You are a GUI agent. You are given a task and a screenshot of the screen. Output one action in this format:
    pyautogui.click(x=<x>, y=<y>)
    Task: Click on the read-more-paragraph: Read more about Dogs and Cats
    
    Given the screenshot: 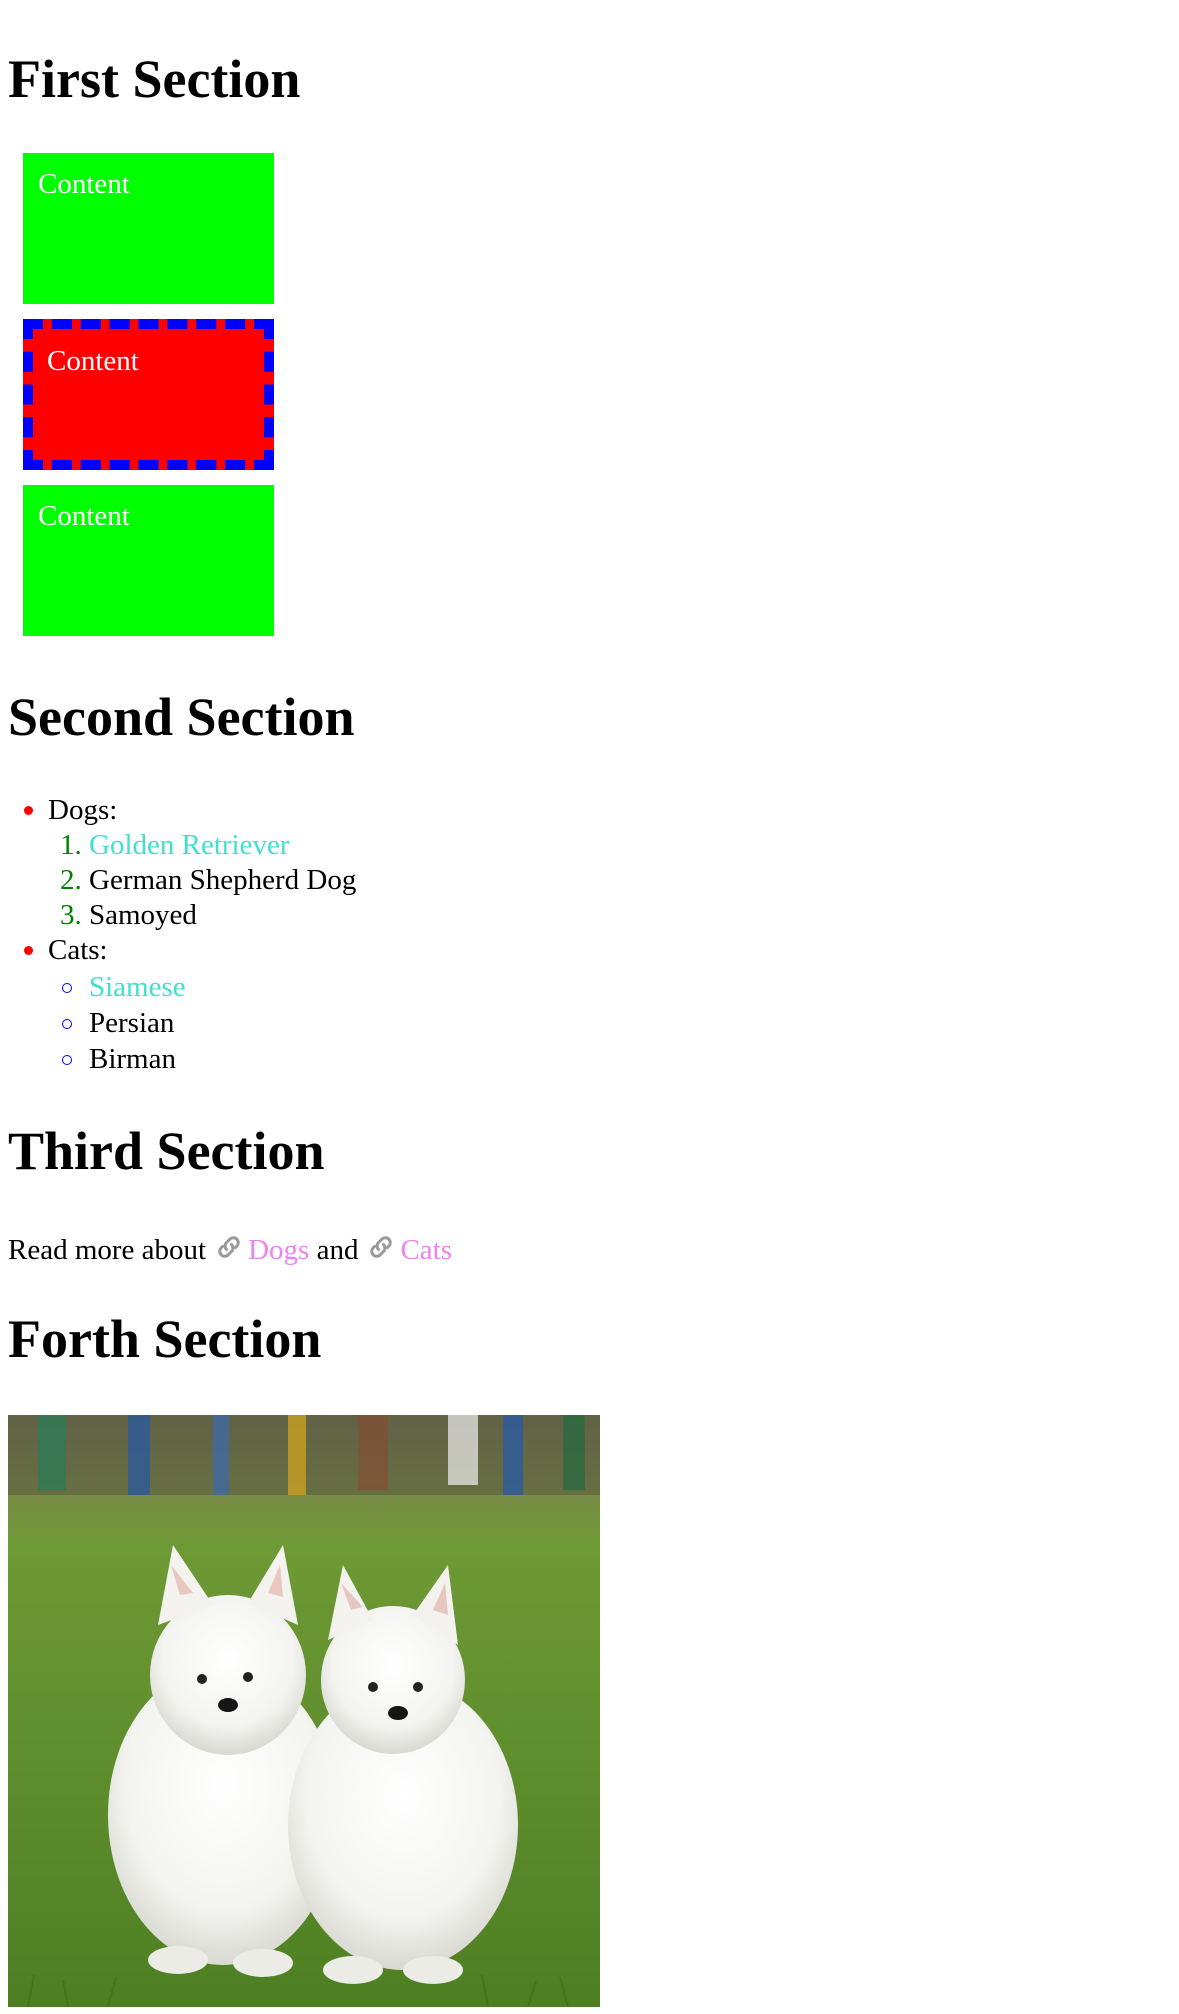 What is the action you would take?
    pyautogui.click(x=230, y=1248)
    